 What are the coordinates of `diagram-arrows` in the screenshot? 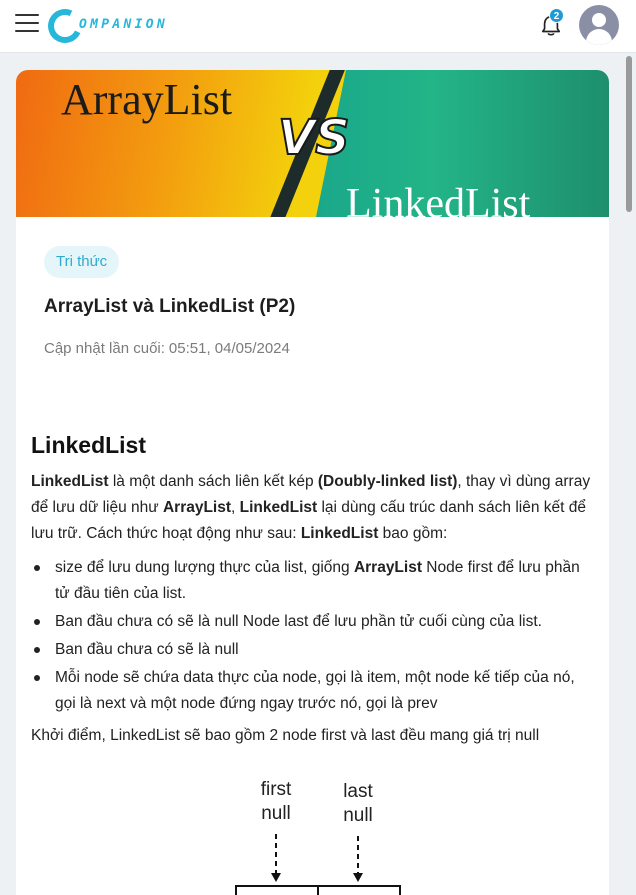 It's located at (318, 864).